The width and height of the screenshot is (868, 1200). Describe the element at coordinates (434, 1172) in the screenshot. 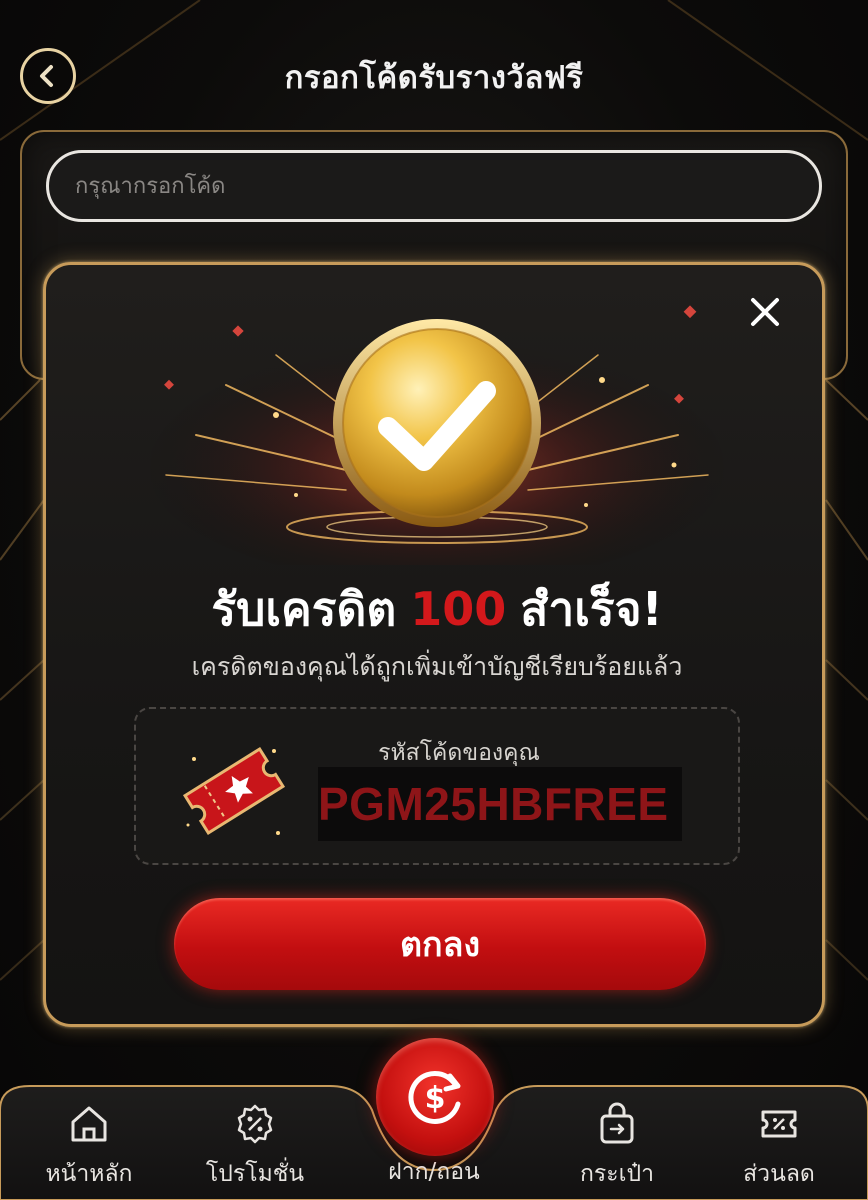

I see `nav-label-deposit-withdraw: ฝาก/ถอน` at that location.